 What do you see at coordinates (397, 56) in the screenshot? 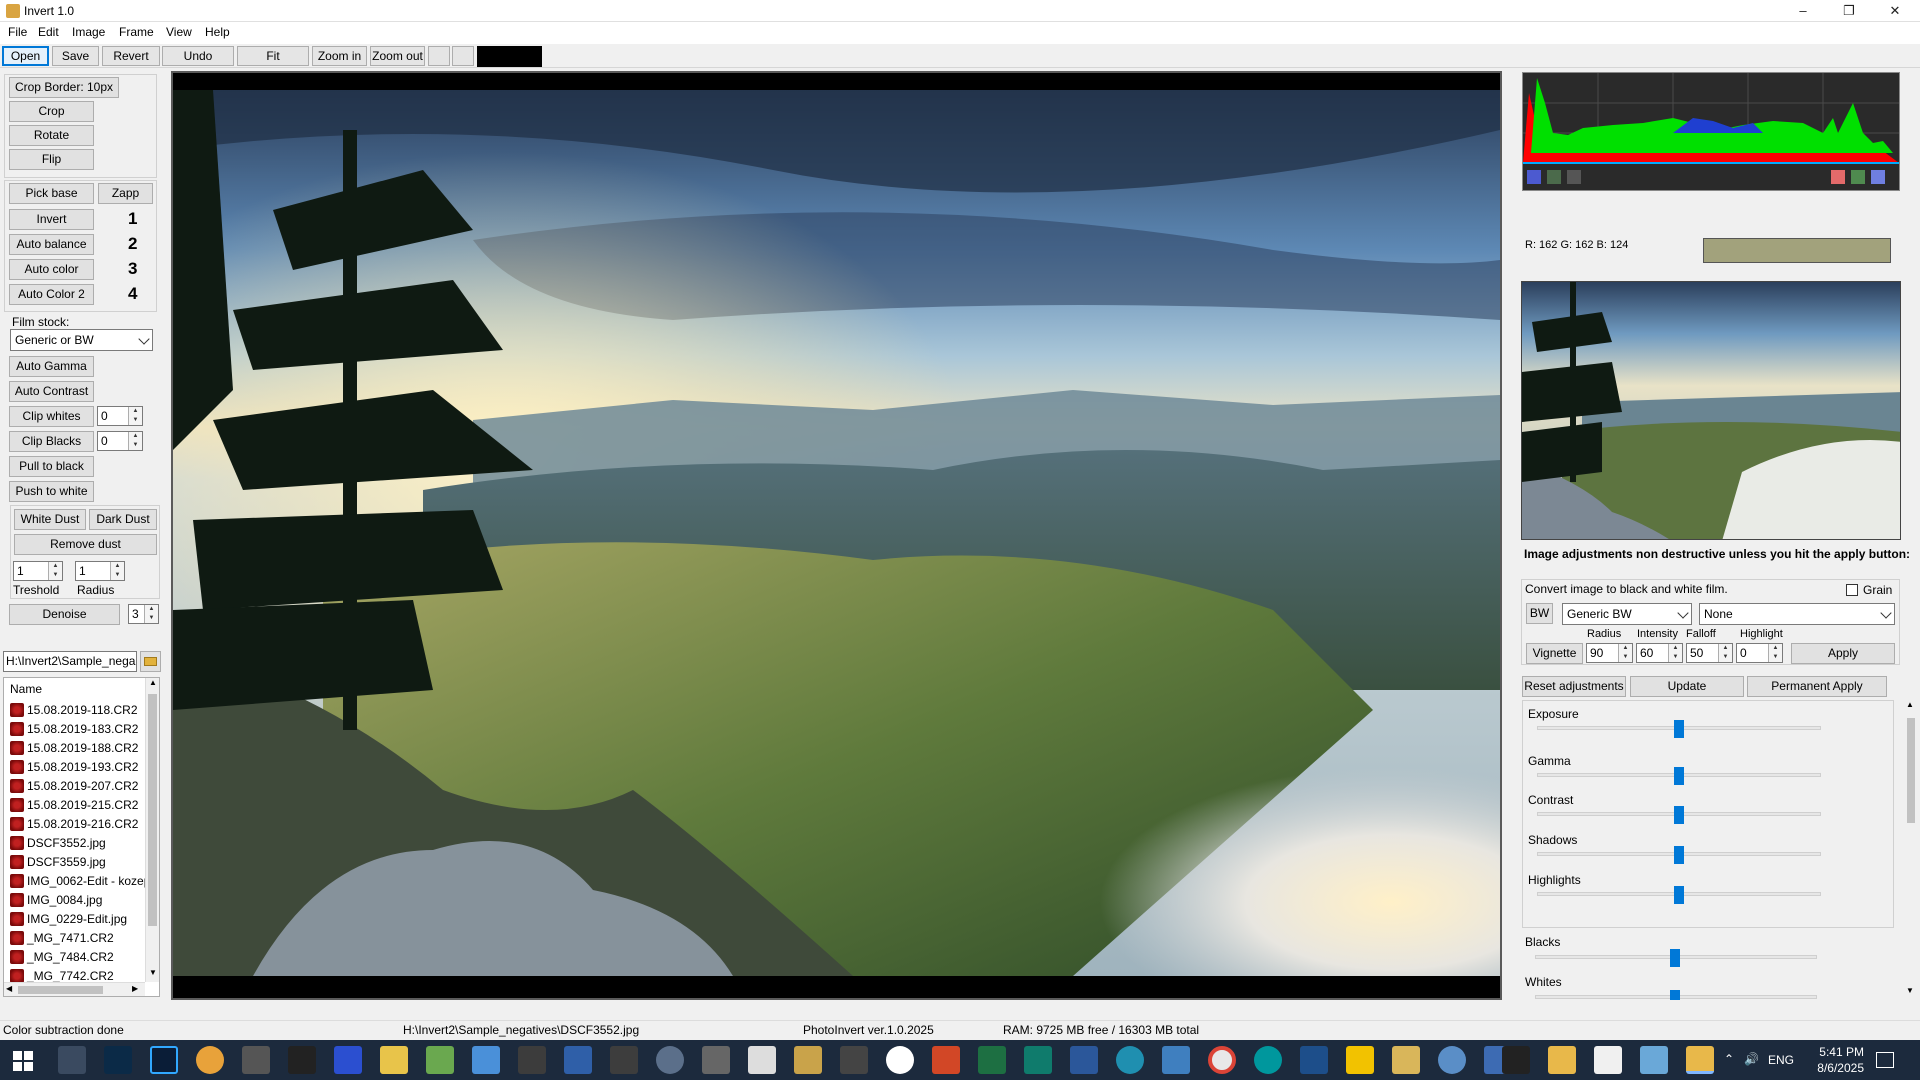
I see `zoom-out-button: Zoom out` at bounding box center [397, 56].